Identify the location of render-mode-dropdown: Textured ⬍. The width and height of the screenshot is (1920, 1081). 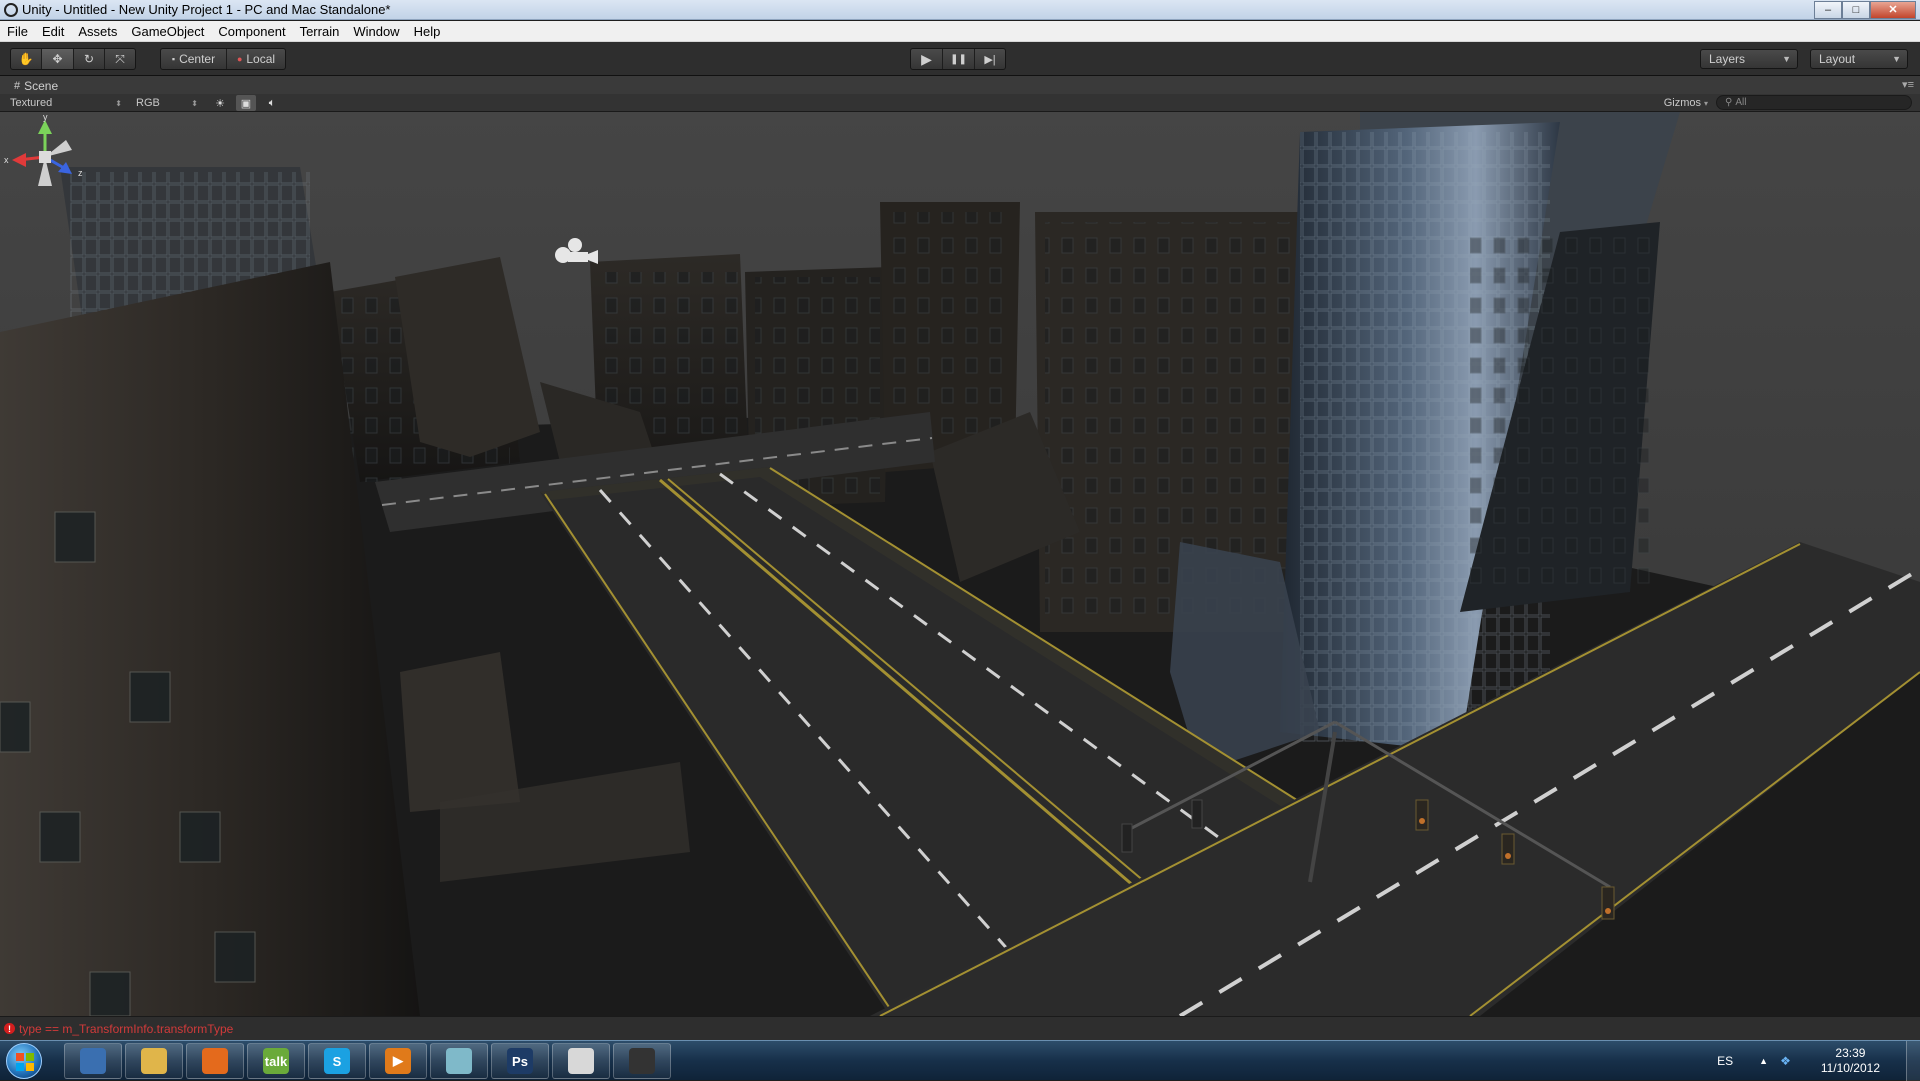
(65, 103).